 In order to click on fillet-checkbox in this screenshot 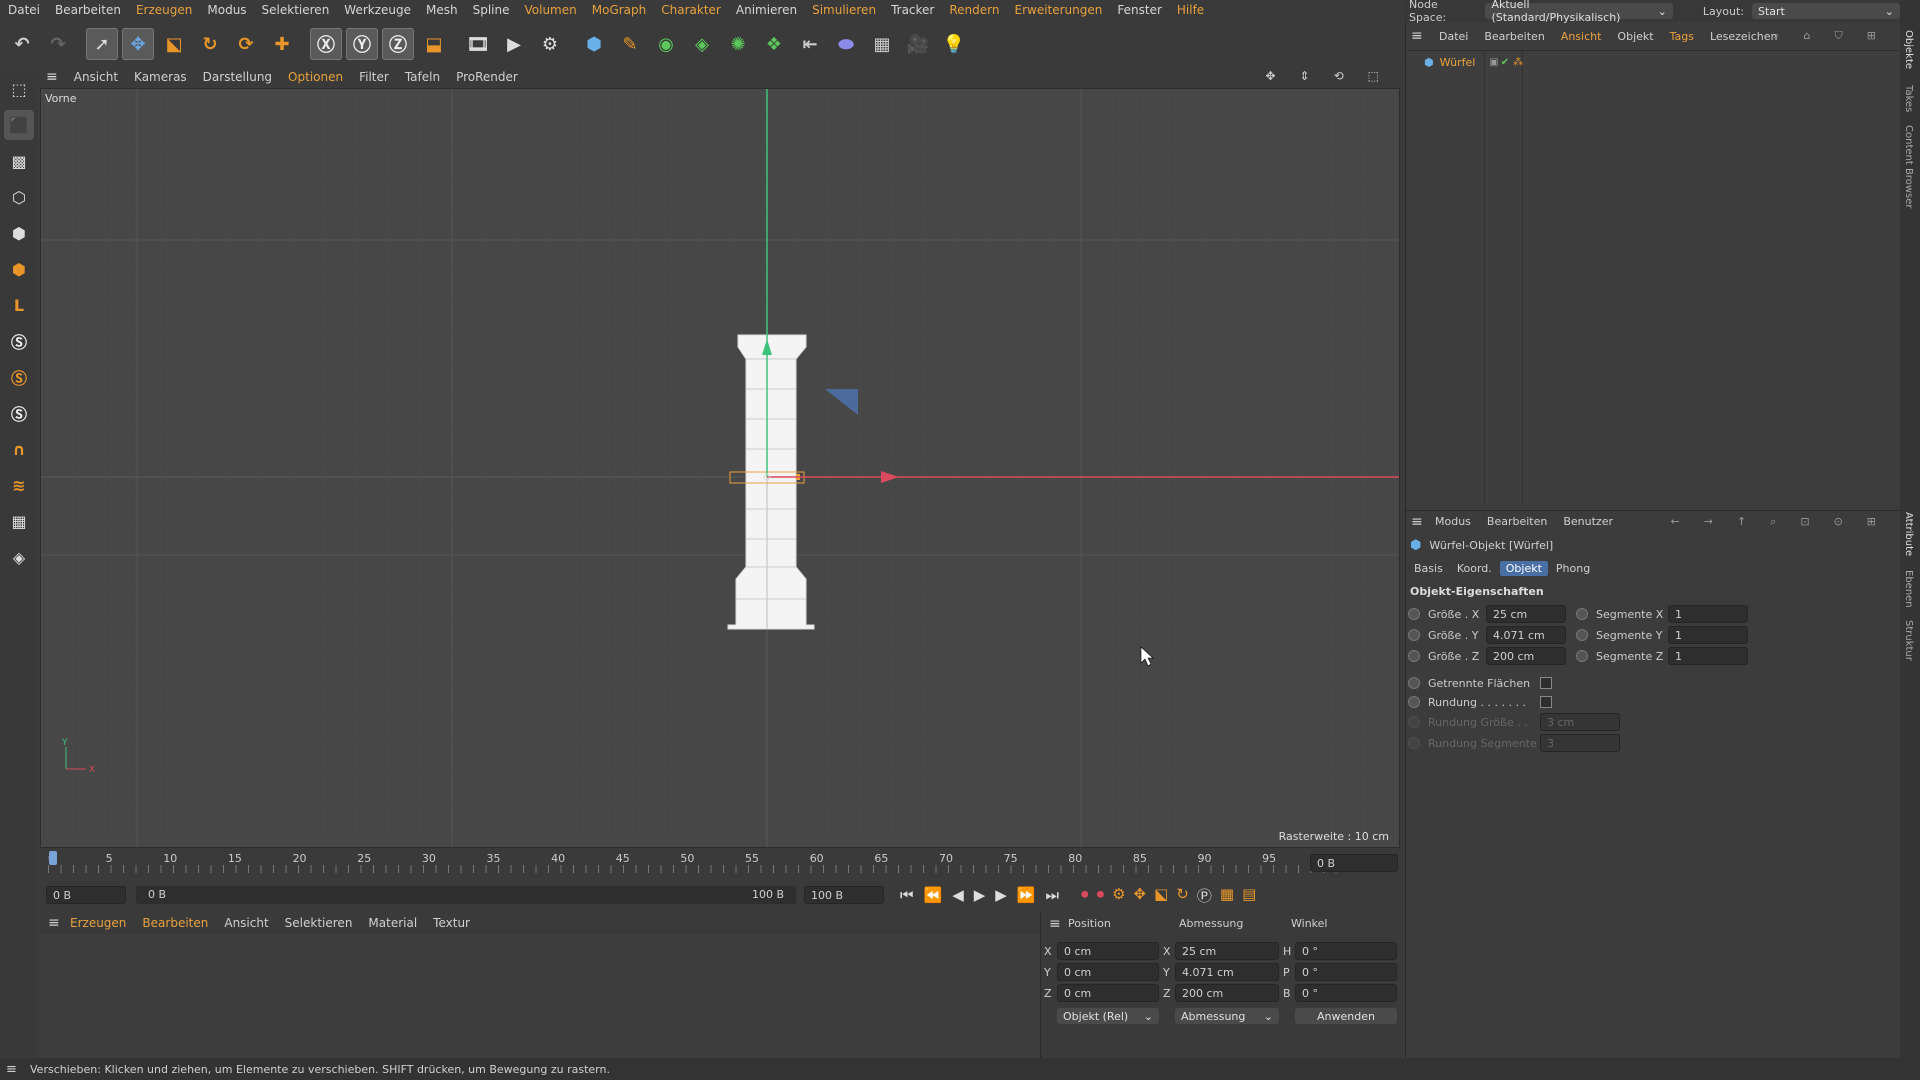, I will do `click(1546, 702)`.